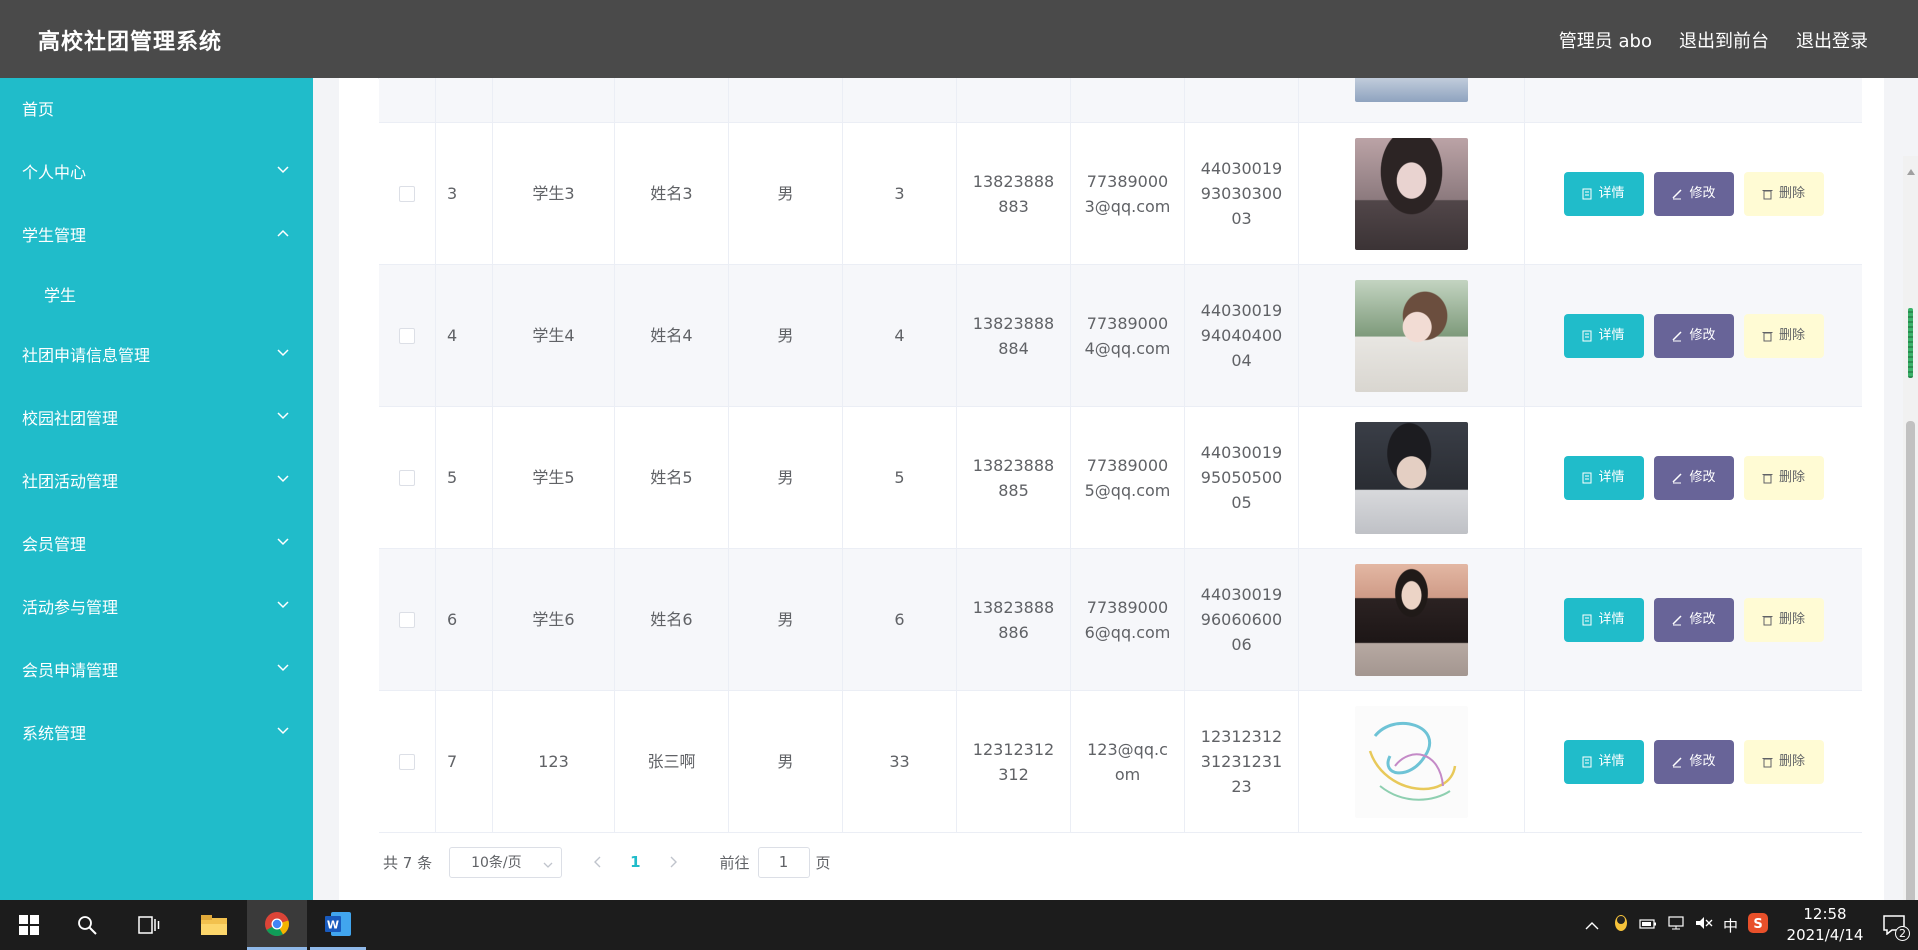  What do you see at coordinates (214, 925) in the screenshot?
I see `file-explorer-icon` at bounding box center [214, 925].